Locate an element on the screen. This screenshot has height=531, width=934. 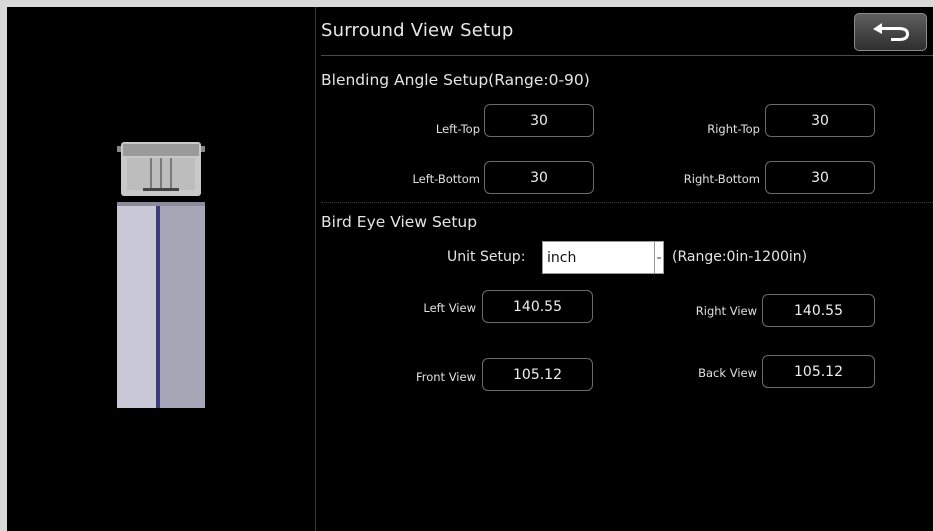
back-arrow-icon is located at coordinates (890, 32).